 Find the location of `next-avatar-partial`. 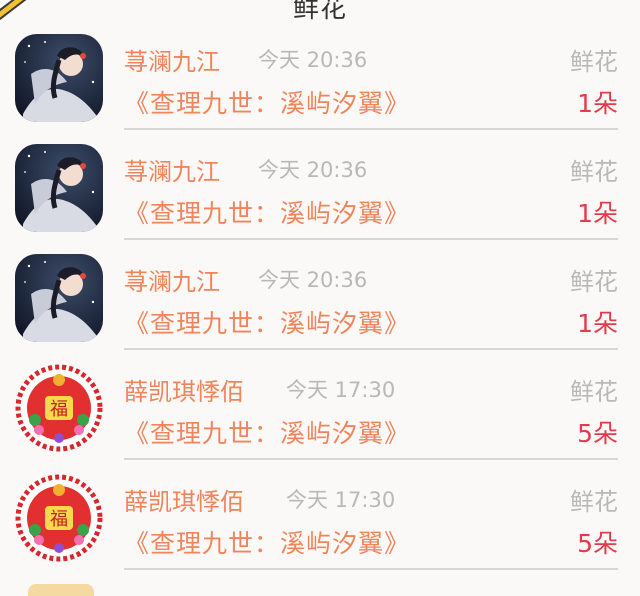

next-avatar-partial is located at coordinates (61, 590).